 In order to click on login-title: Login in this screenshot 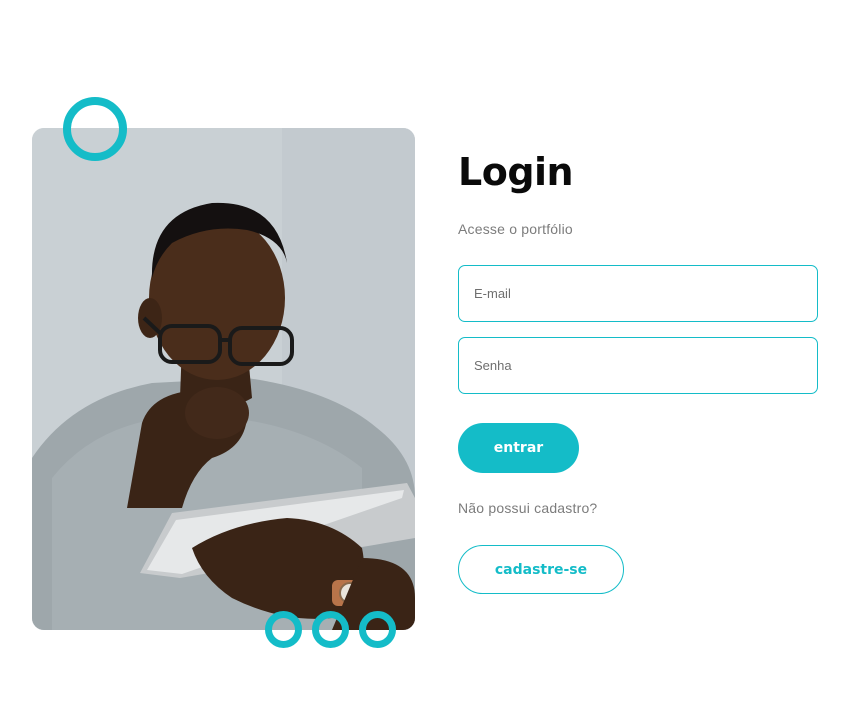, I will do `click(516, 172)`.